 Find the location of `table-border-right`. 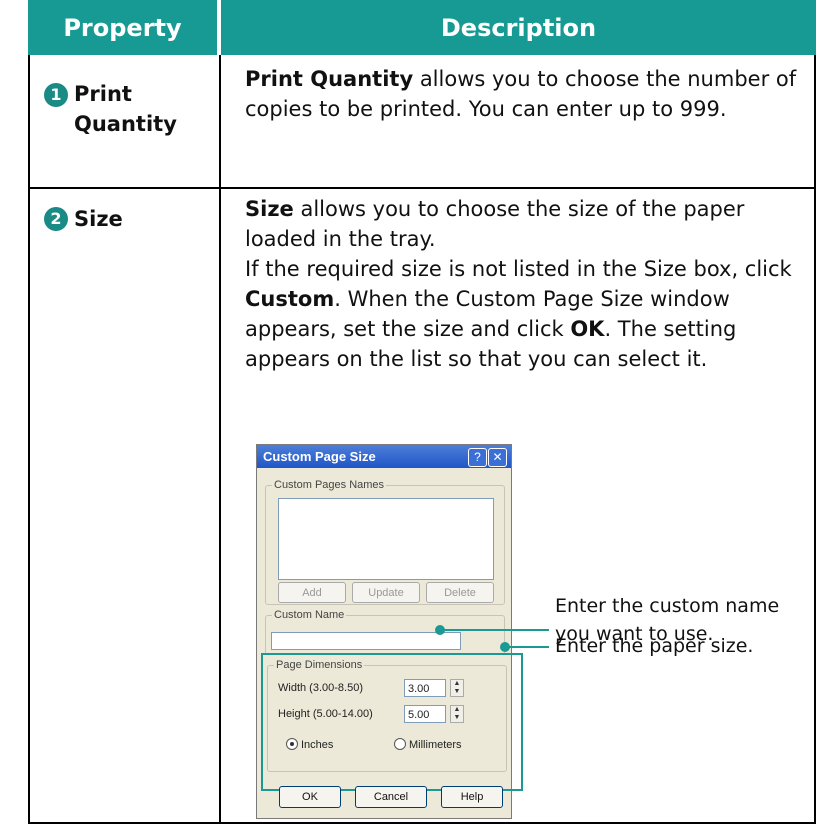

table-border-right is located at coordinates (815, 439).